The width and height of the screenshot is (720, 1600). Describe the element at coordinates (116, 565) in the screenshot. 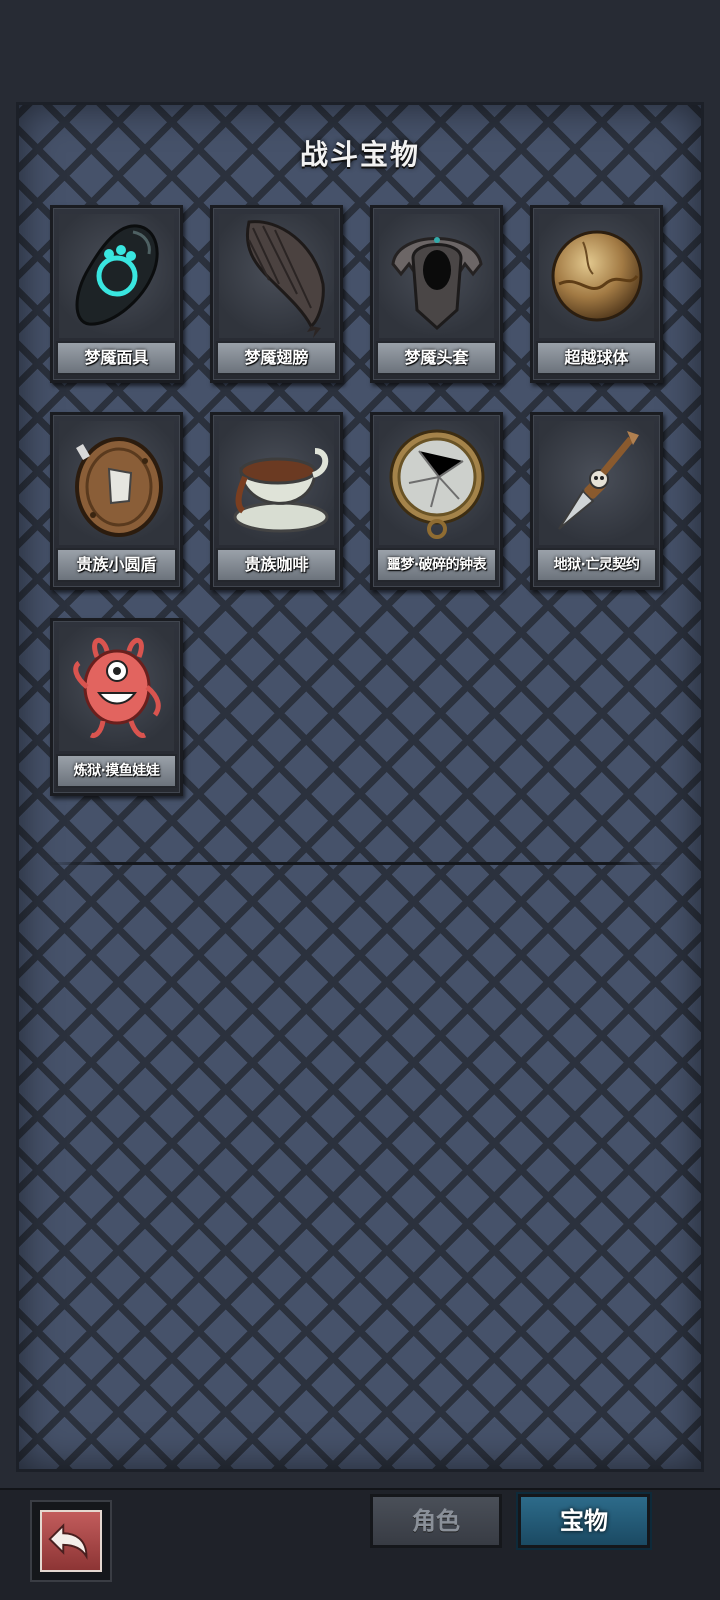

I see `treasure-label: 贵族小圆盾` at that location.